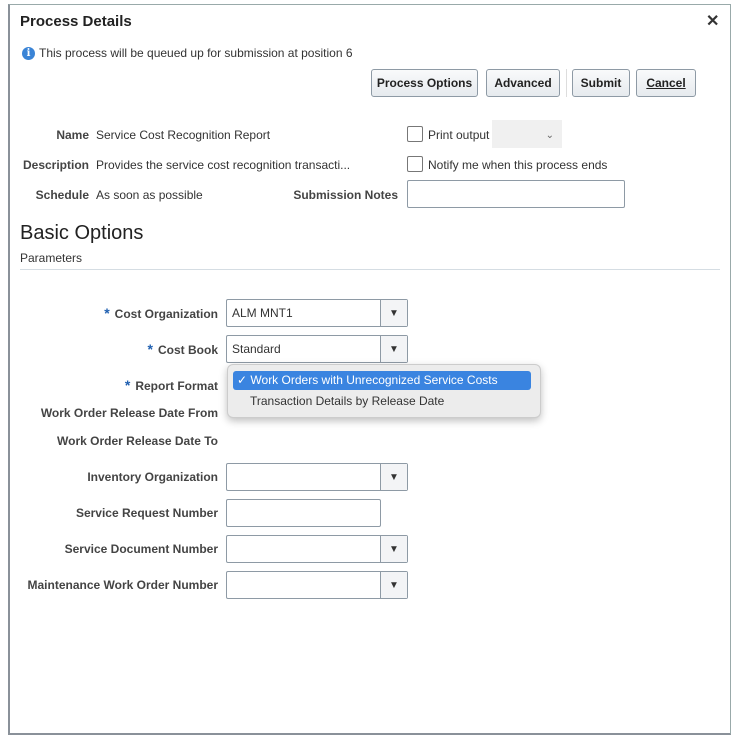 The width and height of the screenshot is (732, 738). Describe the element at coordinates (146, 513) in the screenshot. I see `service-request-label: Service Request Number` at that location.